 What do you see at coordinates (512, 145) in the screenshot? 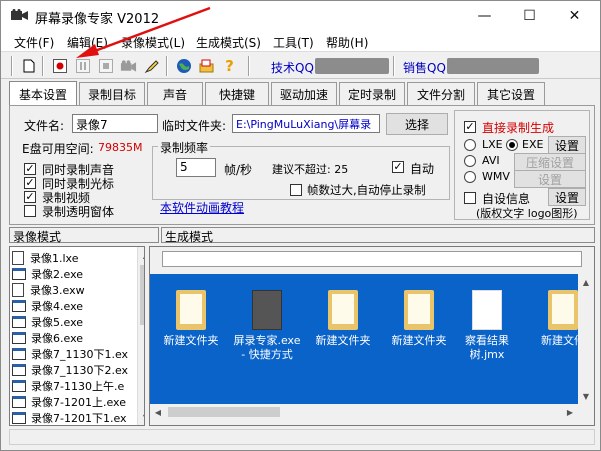
I see `exe-radio` at bounding box center [512, 145].